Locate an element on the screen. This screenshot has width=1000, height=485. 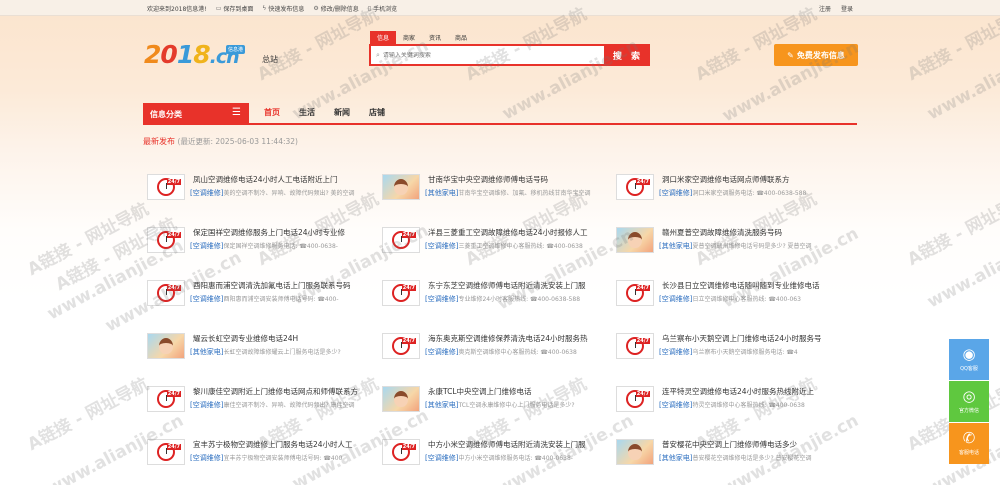
listing-title: 长沙县日立空调维修电话随叫随到专业维修电话 is located at coordinates (753, 285).